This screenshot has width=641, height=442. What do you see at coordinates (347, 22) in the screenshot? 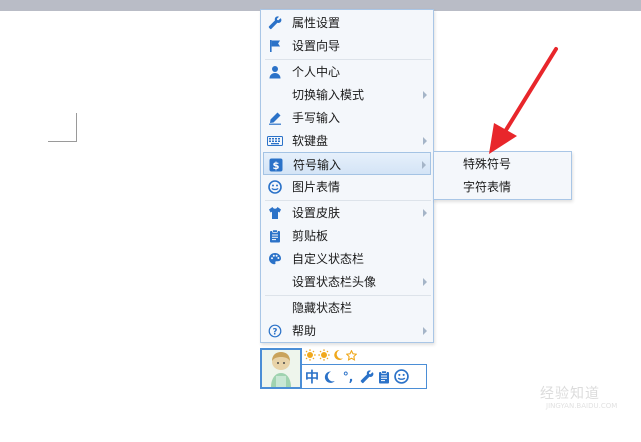
I see `menu-item-properties: 属性设置` at bounding box center [347, 22].